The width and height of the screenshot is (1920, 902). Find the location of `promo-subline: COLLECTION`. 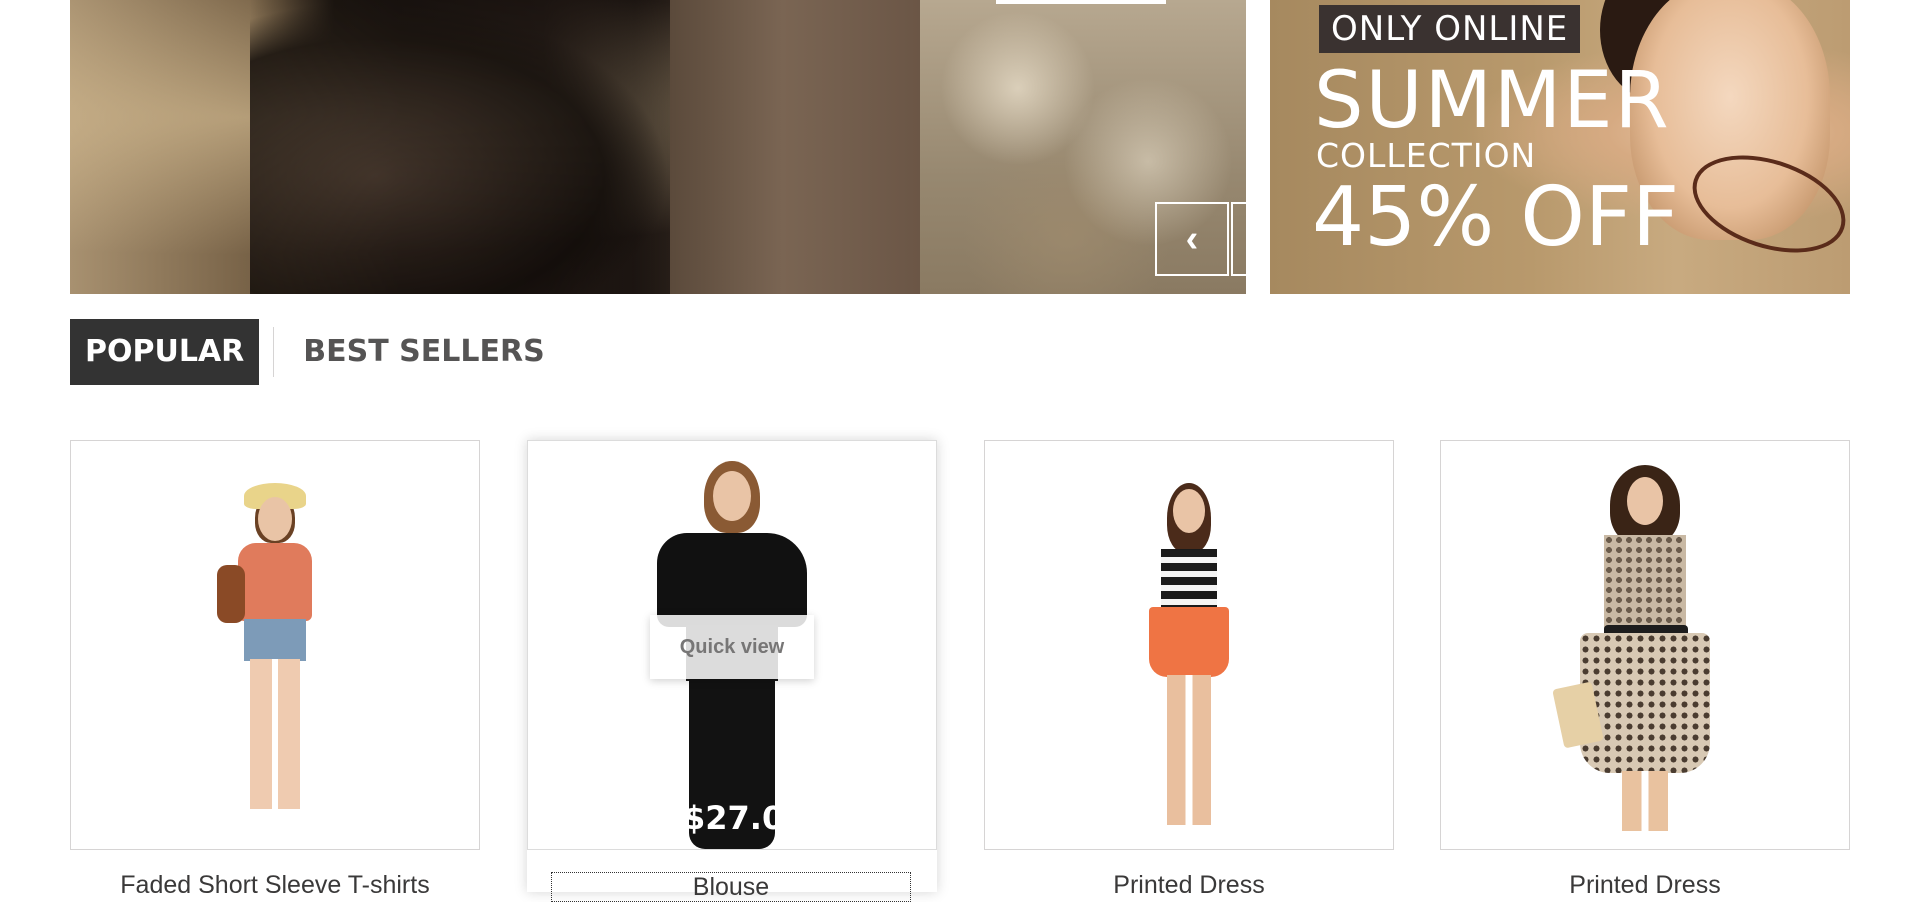

promo-subline: COLLECTION is located at coordinates (1426, 155).